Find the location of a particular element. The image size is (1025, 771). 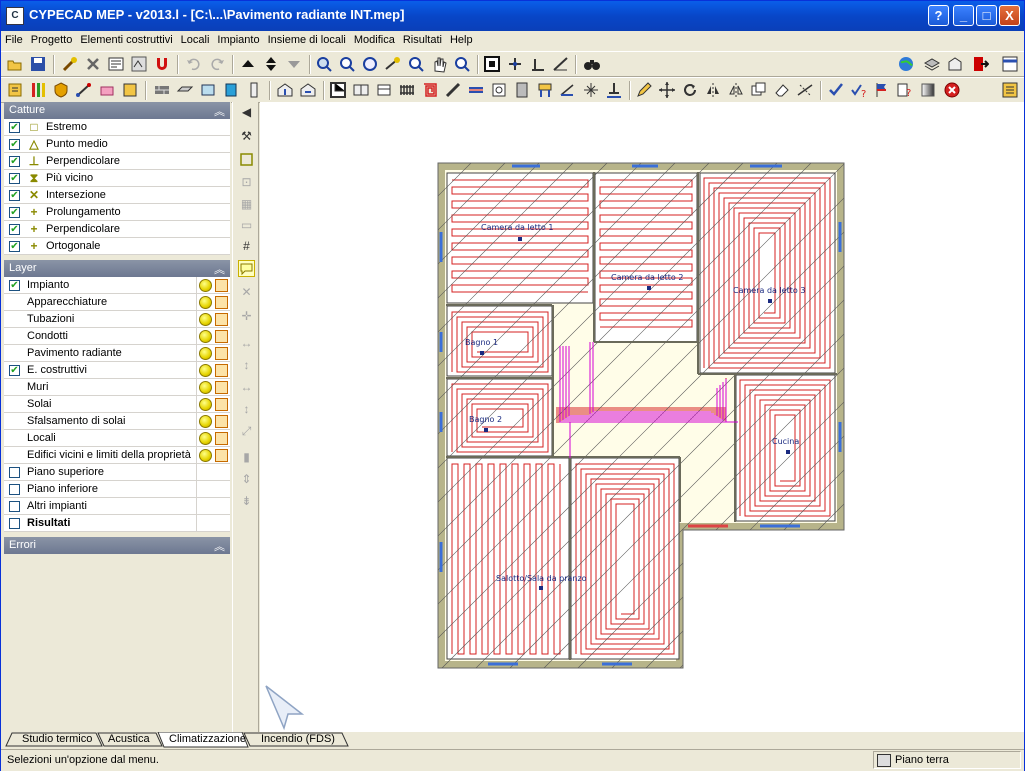

menu-progetto: Progetto is located at coordinates (52, 38).